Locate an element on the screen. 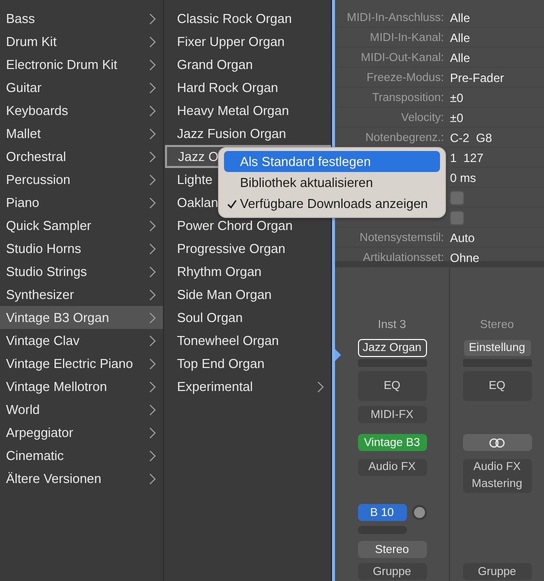  category-item: Studio Strings is located at coordinates (81, 271).